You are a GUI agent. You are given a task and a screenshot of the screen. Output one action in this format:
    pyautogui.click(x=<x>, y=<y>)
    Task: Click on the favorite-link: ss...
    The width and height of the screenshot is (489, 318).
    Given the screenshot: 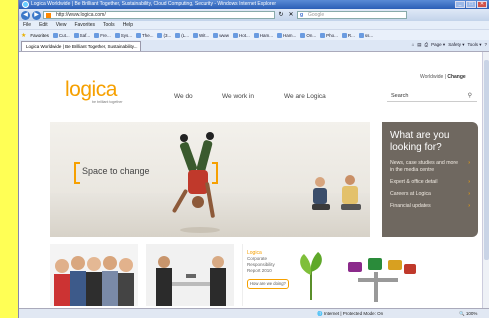 What is the action you would take?
    pyautogui.click(x=365, y=35)
    